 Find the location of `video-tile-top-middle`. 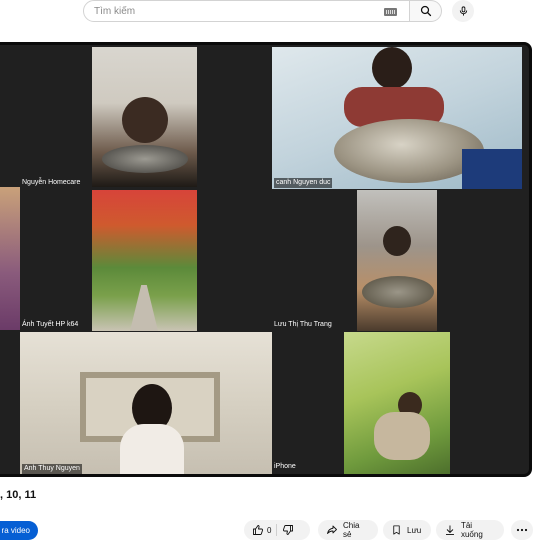

video-tile-top-middle is located at coordinates (144, 117).